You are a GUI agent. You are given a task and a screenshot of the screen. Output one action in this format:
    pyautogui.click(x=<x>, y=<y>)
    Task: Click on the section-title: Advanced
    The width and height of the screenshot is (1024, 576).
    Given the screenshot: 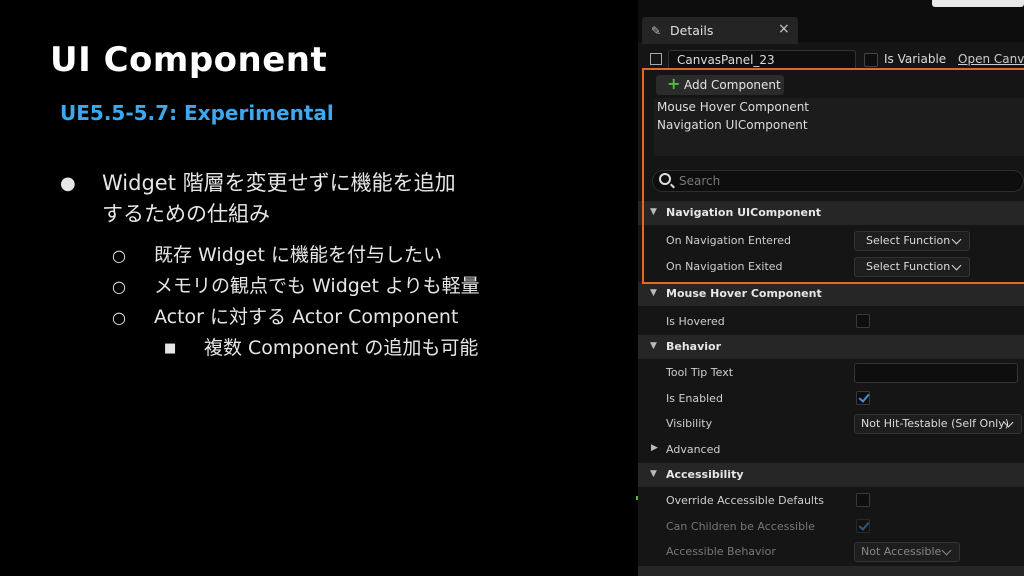 What is the action you would take?
    pyautogui.click(x=693, y=449)
    